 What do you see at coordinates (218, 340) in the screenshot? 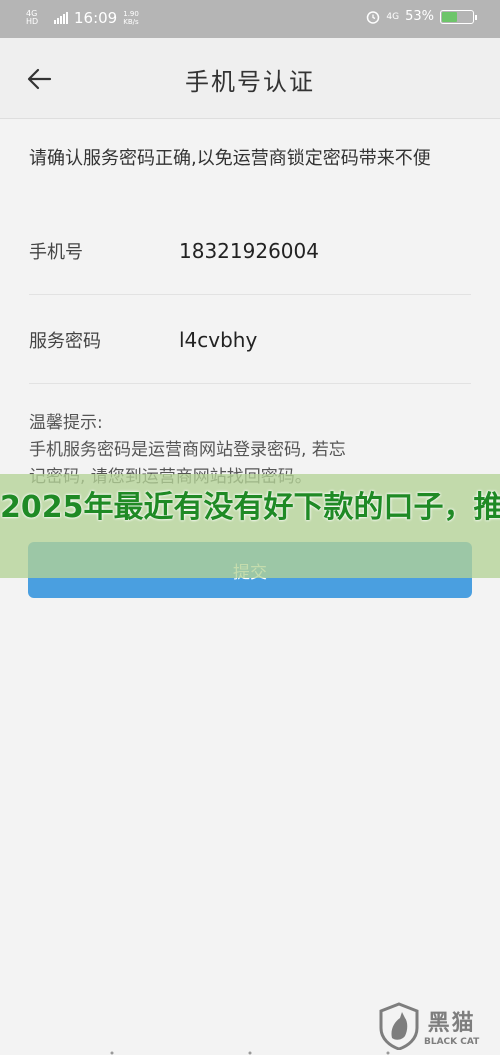
I see `password-input: l4cvbhy` at bounding box center [218, 340].